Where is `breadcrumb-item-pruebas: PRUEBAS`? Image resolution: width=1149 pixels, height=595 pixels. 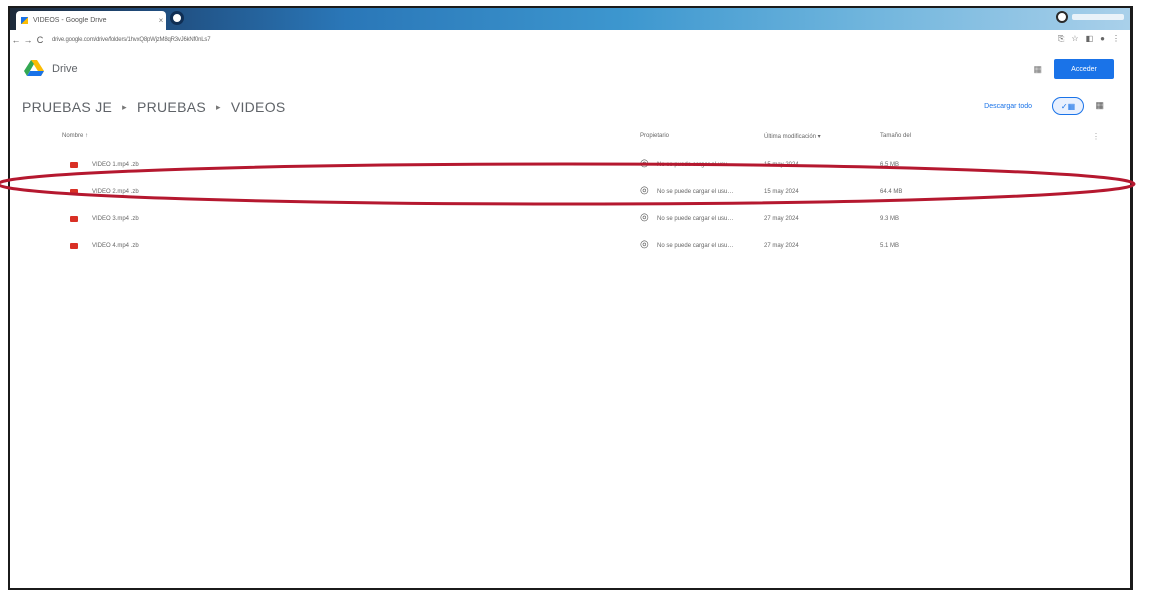 breadcrumb-item-pruebas: PRUEBAS is located at coordinates (171, 107).